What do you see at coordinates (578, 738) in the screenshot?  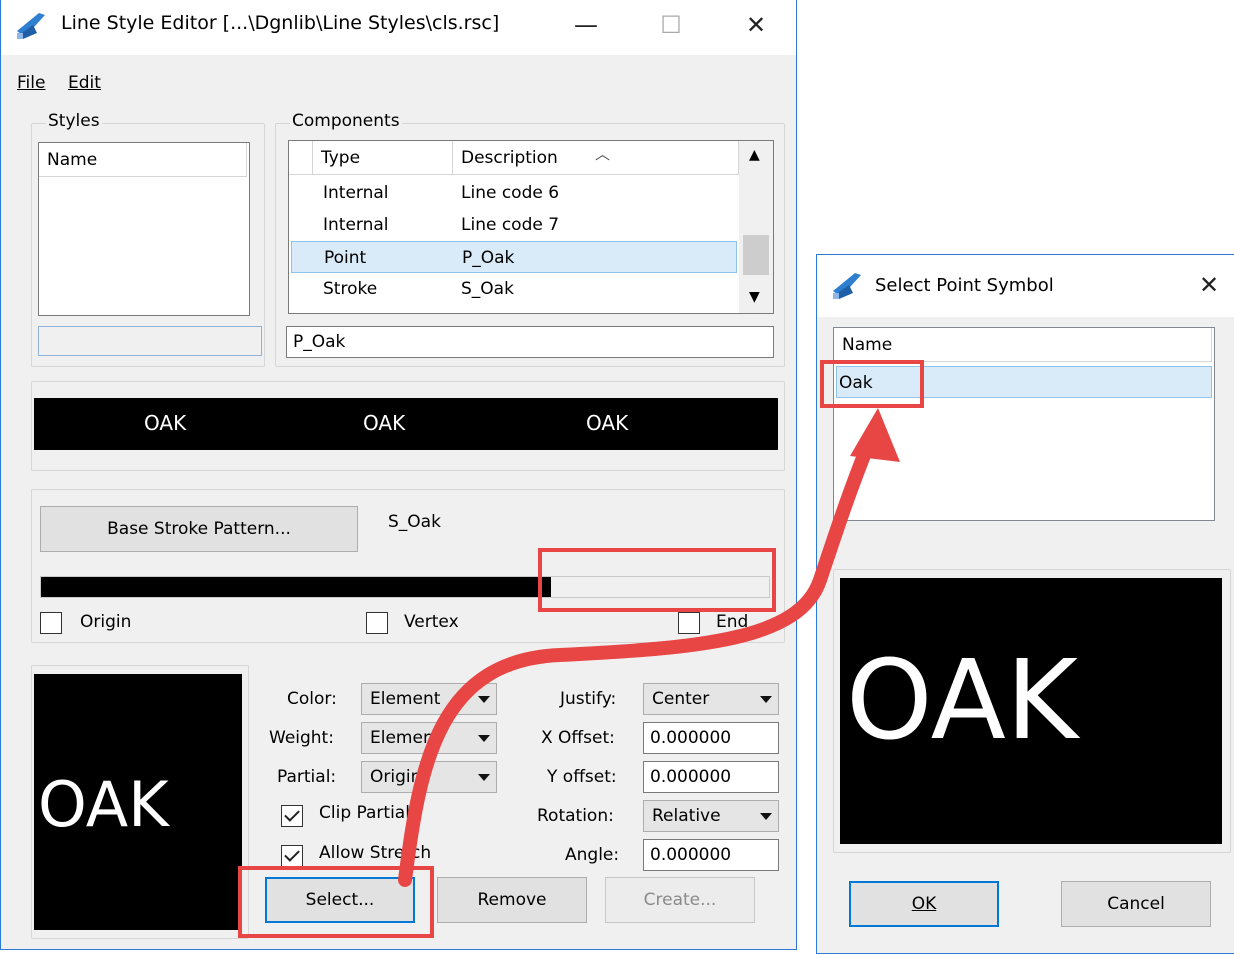 I see `xoffset-label: X Offset:` at bounding box center [578, 738].